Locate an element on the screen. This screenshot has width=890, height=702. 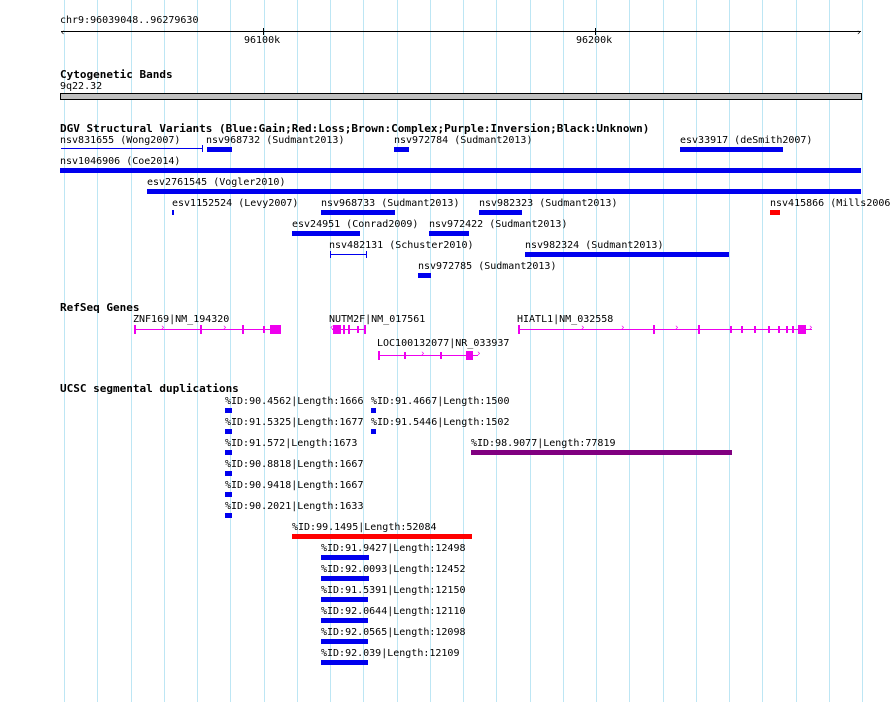
segdup-label: %ID:92.0644|Length:12110 is located at coordinates (393, 611).